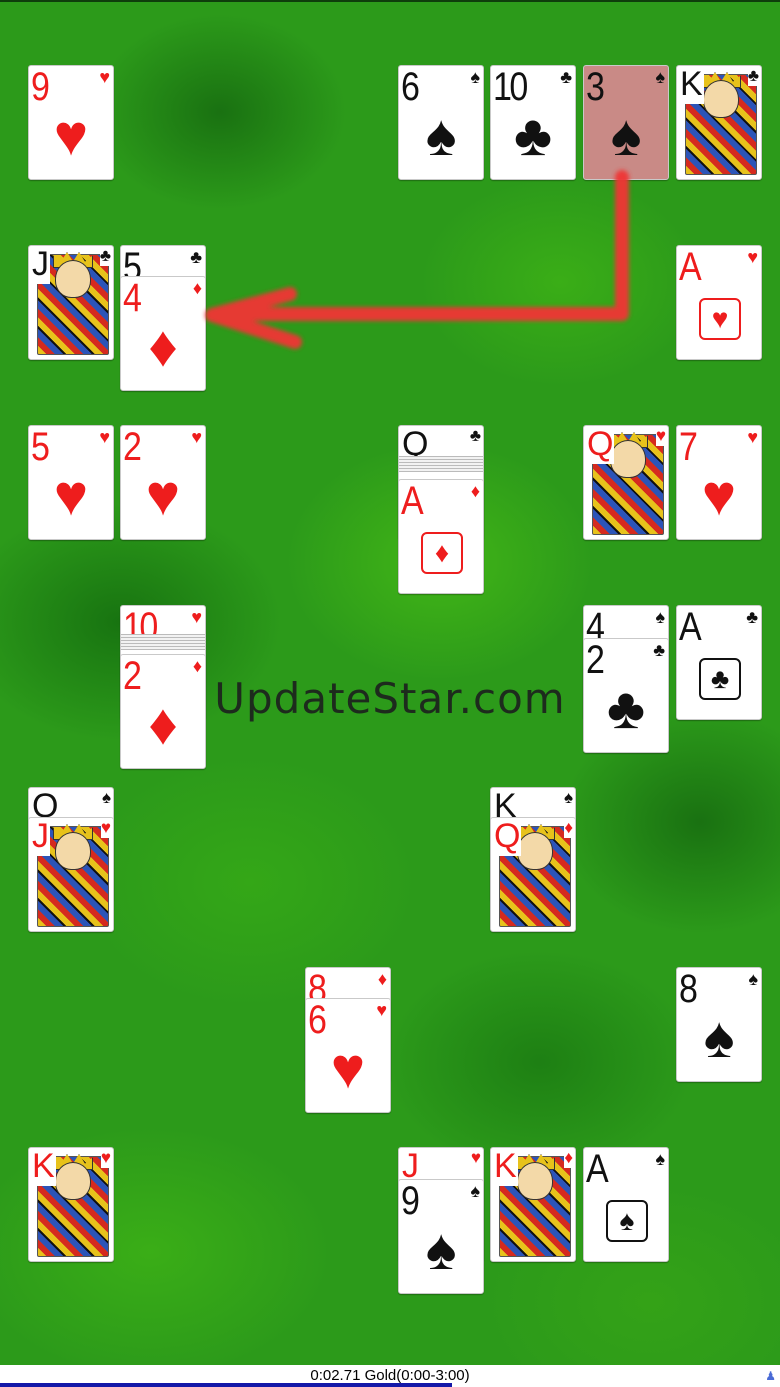  I want to click on card-10-clubs: 10 ♣ ♣, so click(533, 122).